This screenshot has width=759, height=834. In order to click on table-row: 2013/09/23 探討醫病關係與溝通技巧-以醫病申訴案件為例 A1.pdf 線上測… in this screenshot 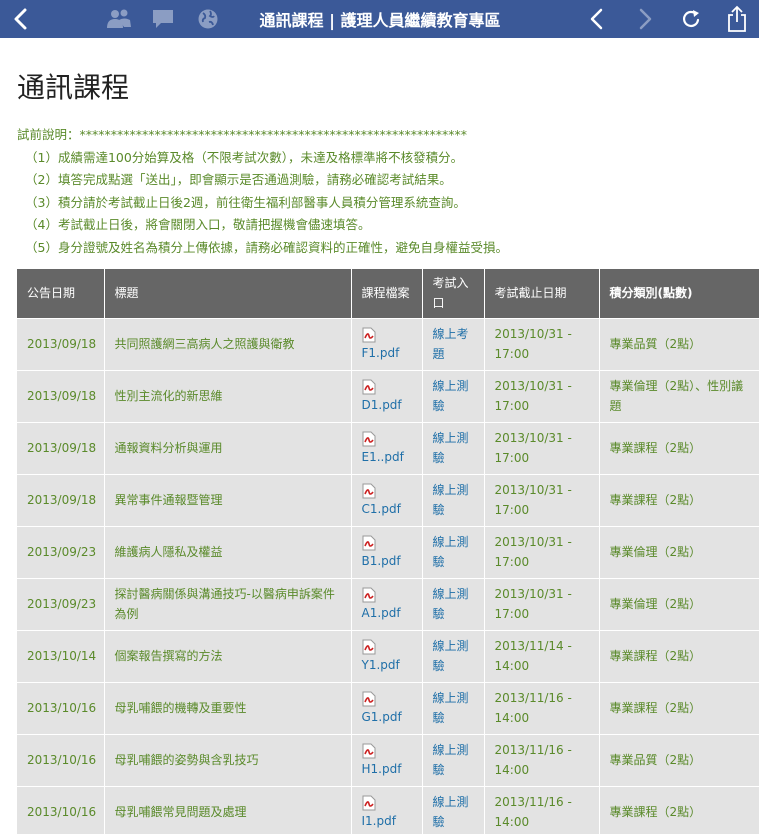, I will do `click(388, 604)`.